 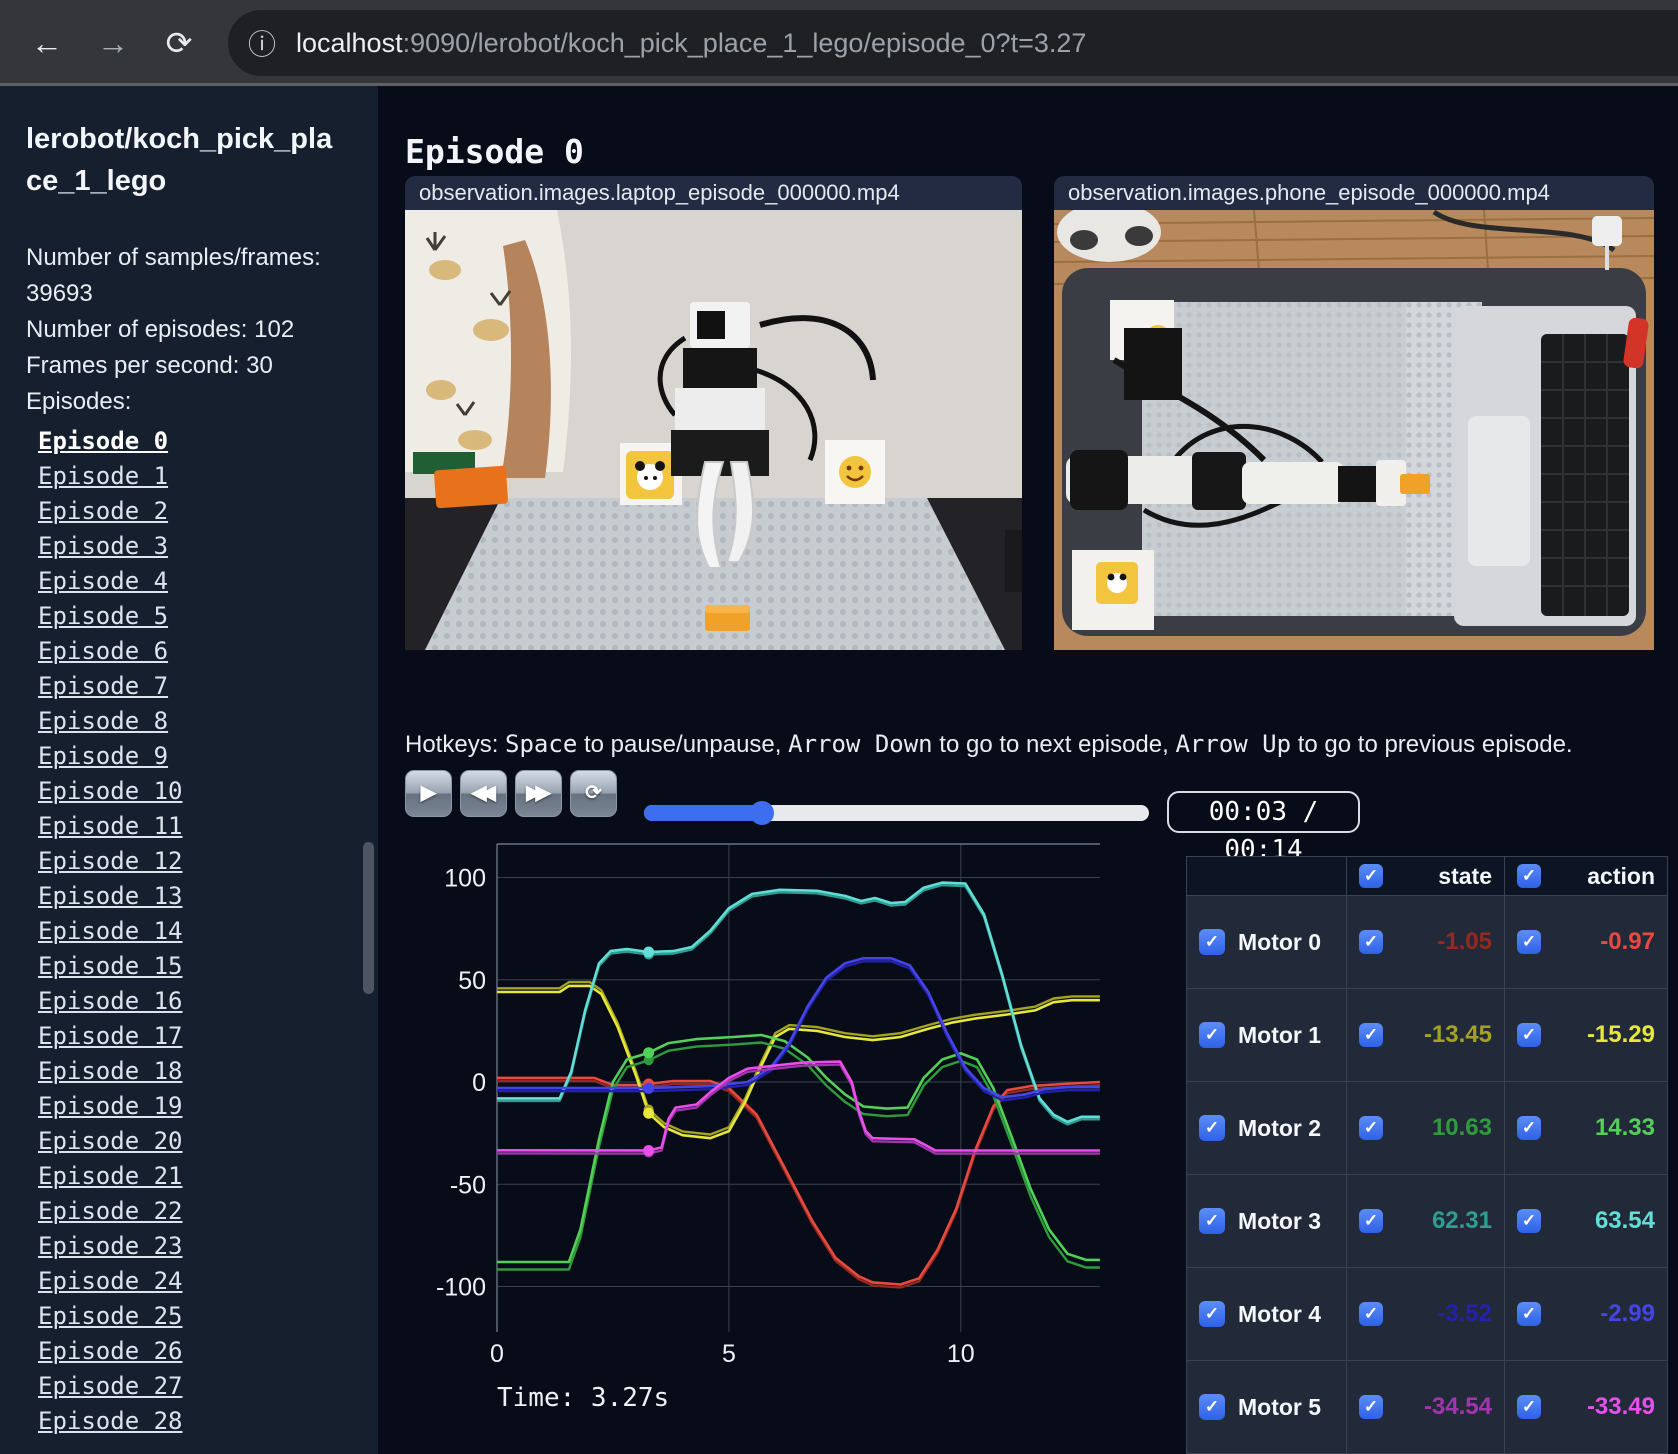 I want to click on white-box-bottom, so click(x=1113, y=590).